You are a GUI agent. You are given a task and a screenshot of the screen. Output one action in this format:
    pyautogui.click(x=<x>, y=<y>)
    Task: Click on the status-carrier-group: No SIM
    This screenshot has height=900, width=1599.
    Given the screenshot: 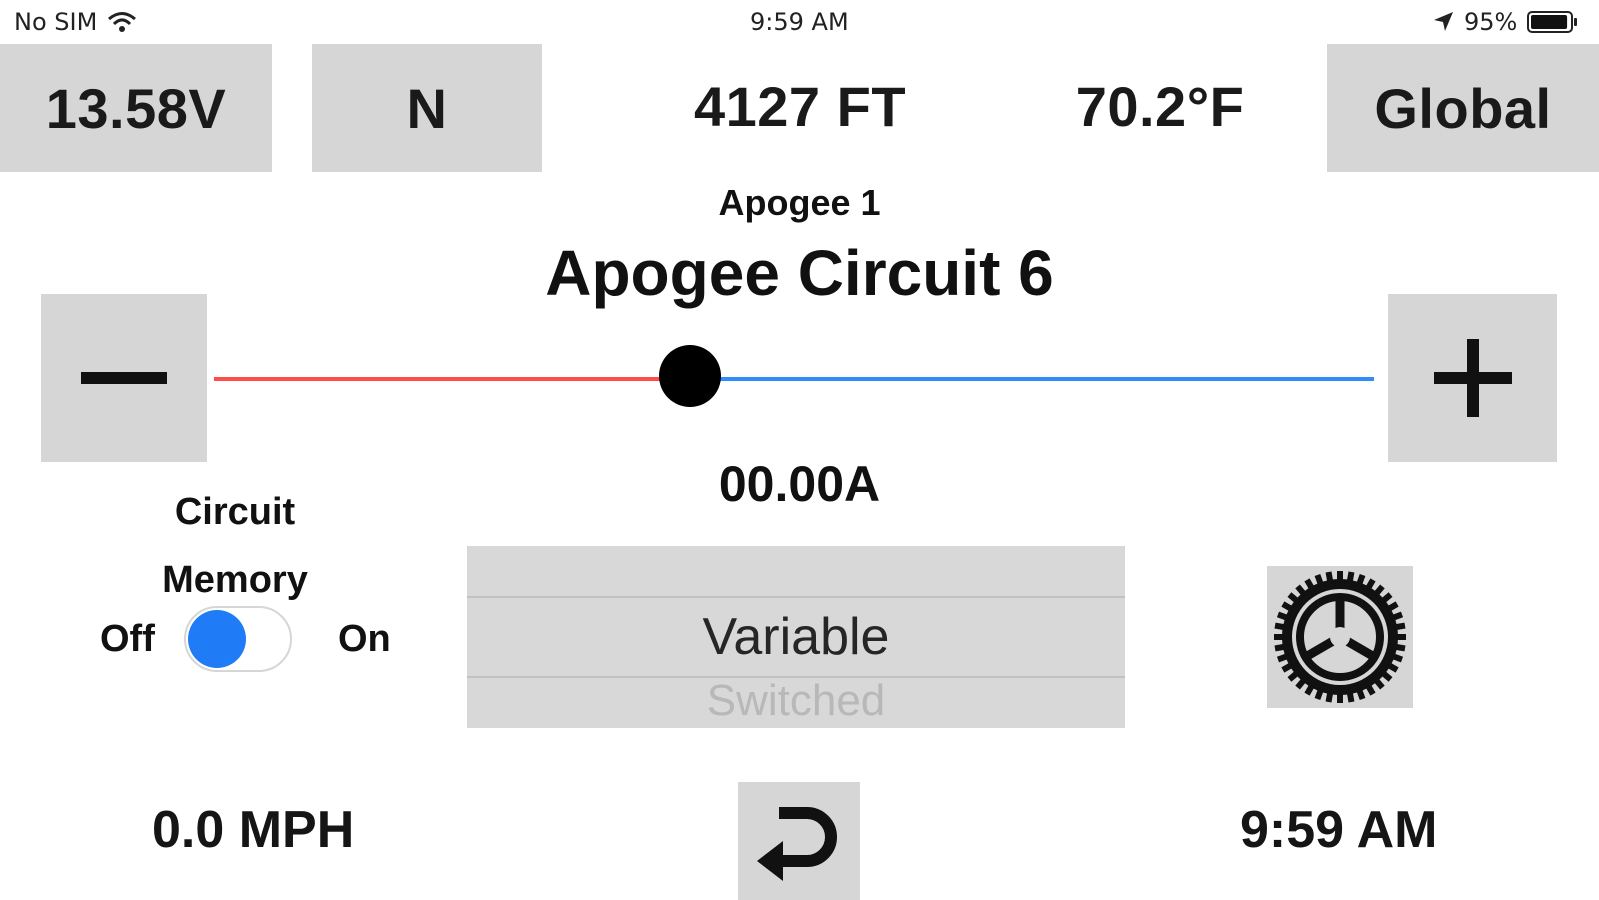 What is the action you would take?
    pyautogui.click(x=75, y=22)
    